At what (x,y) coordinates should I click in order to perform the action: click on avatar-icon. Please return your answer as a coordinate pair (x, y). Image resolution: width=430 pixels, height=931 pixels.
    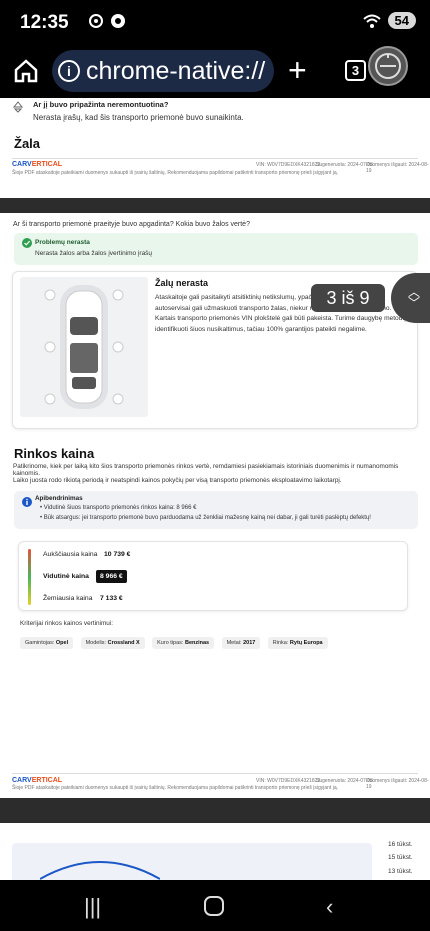
    Looking at the image, I should click on (388, 66).